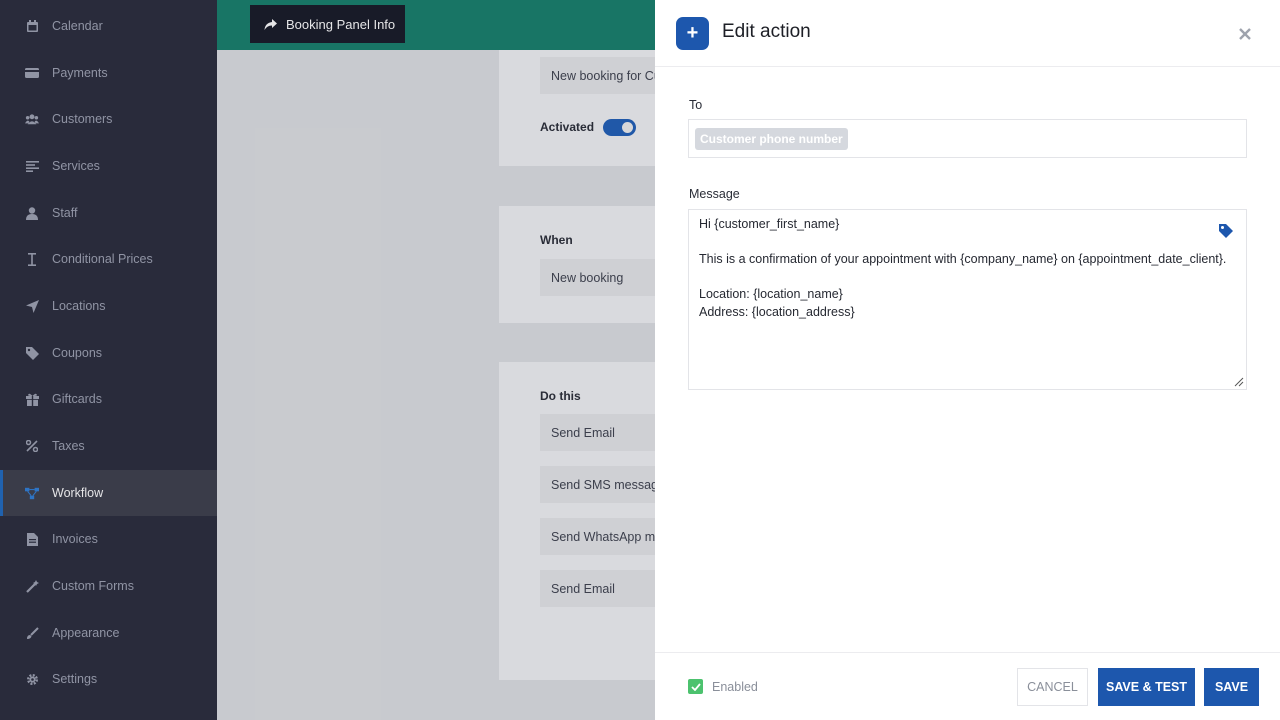 The height and width of the screenshot is (720, 1280). Describe the element at coordinates (86, 633) in the screenshot. I see `sidebar-item-label: Appearance` at that location.